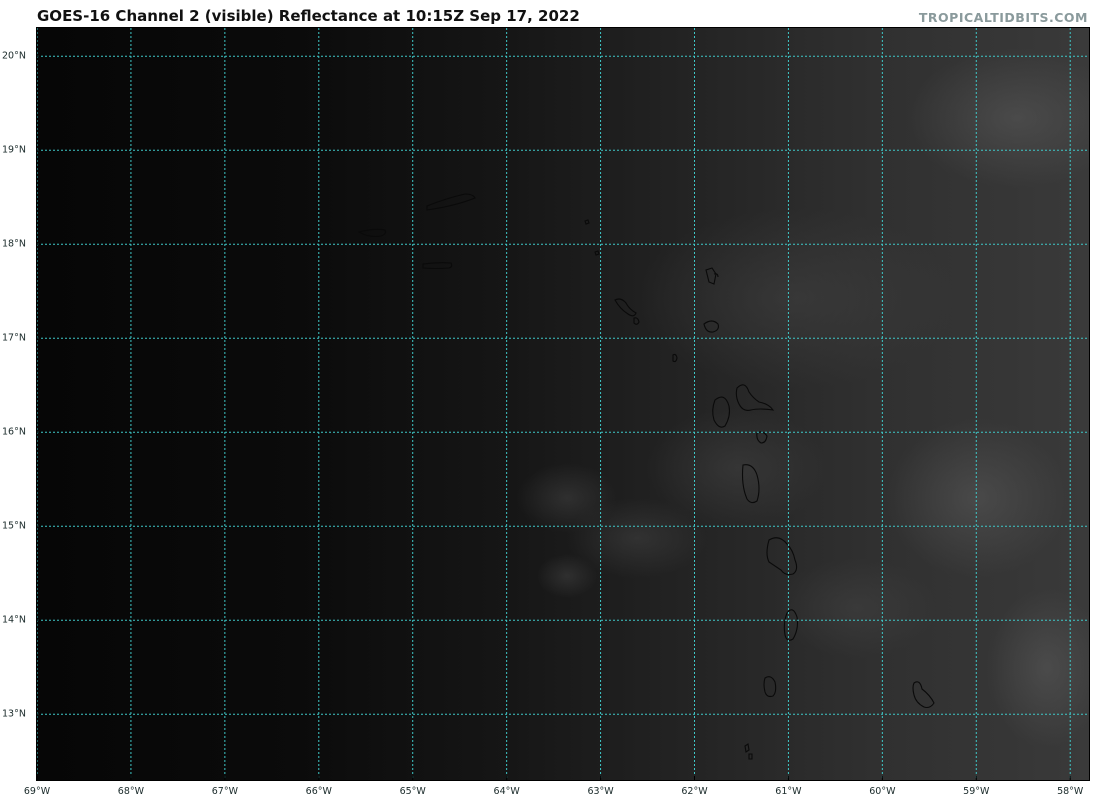 The height and width of the screenshot is (800, 1107). What do you see at coordinates (224, 791) in the screenshot?
I see `lon-label-67w: 67°W` at bounding box center [224, 791].